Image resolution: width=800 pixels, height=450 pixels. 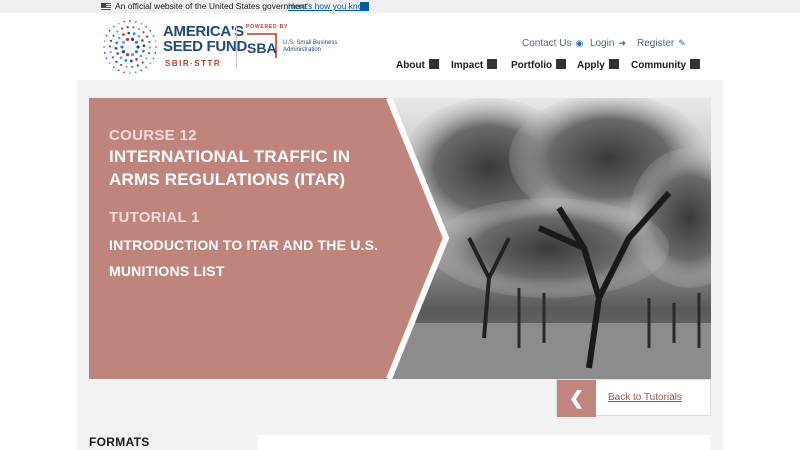 I want to click on sba-logo-mark: SBA, so click(x=262, y=48).